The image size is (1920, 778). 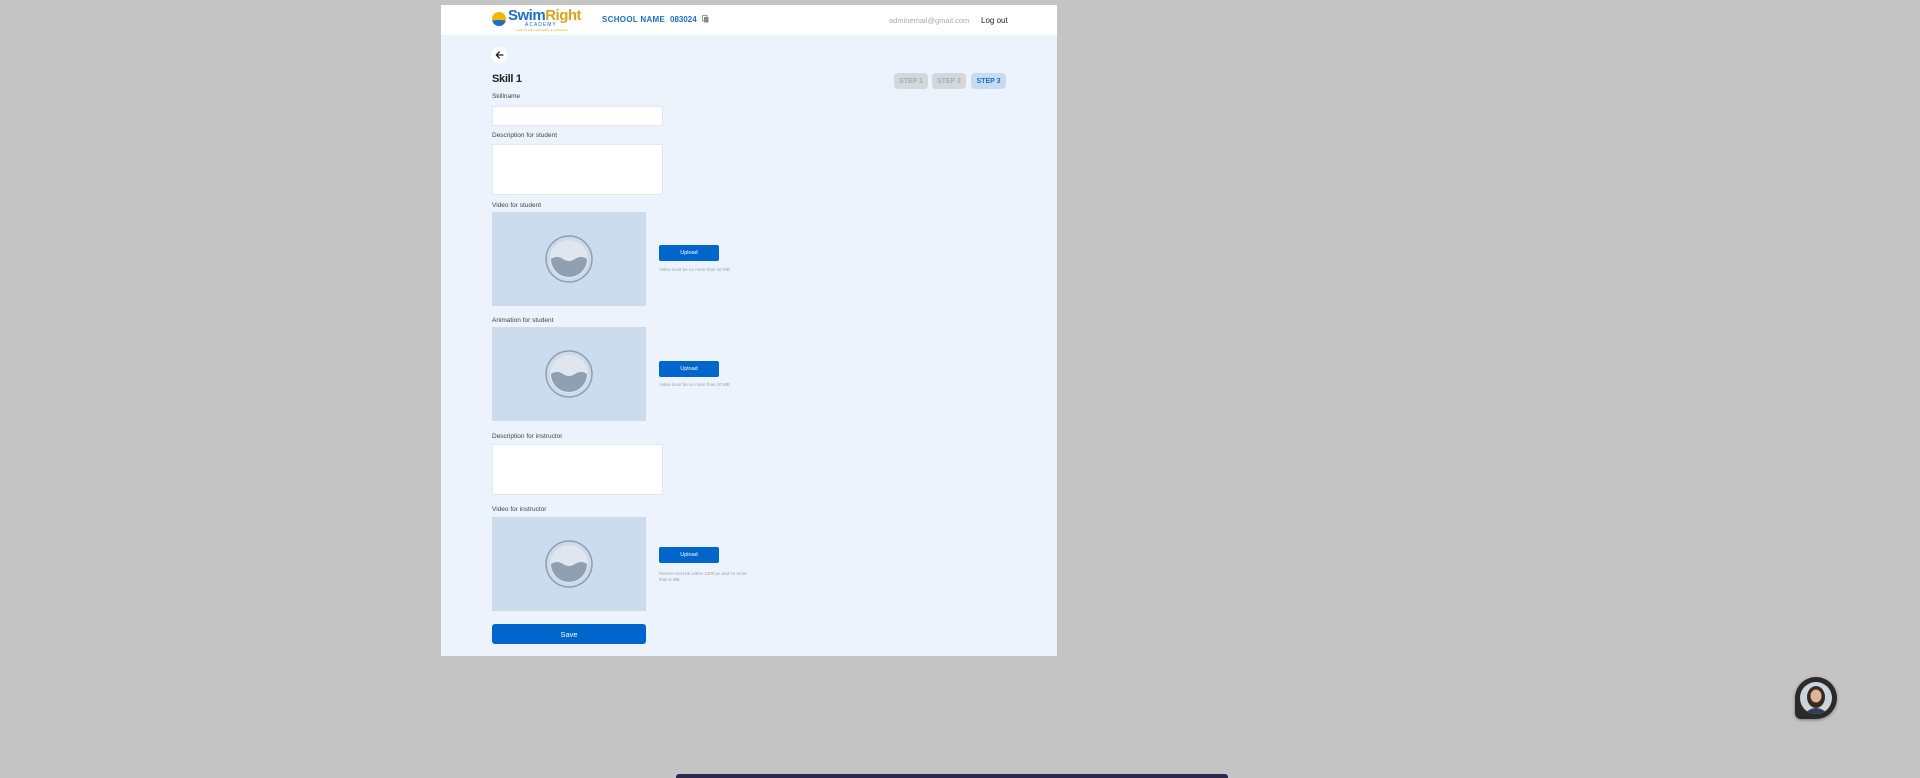 I want to click on save-button: Save, so click(x=569, y=634).